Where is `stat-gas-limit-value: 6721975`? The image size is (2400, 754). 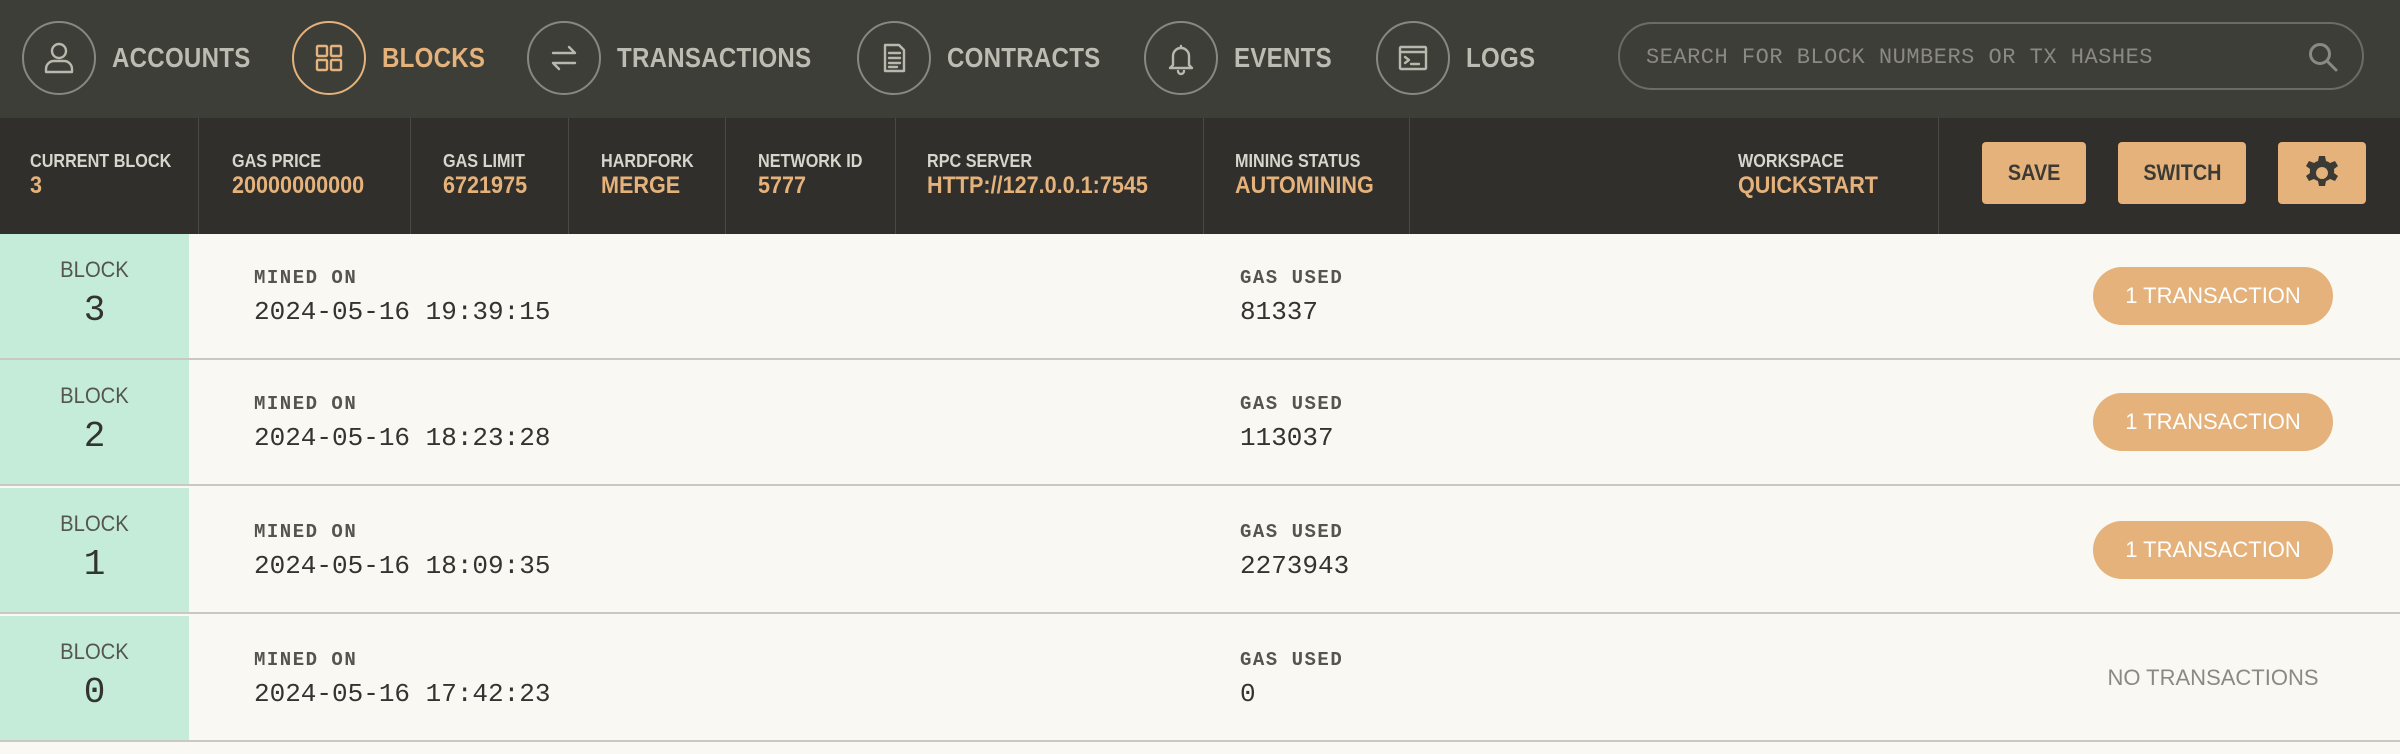 stat-gas-limit-value: 6721975 is located at coordinates (485, 185).